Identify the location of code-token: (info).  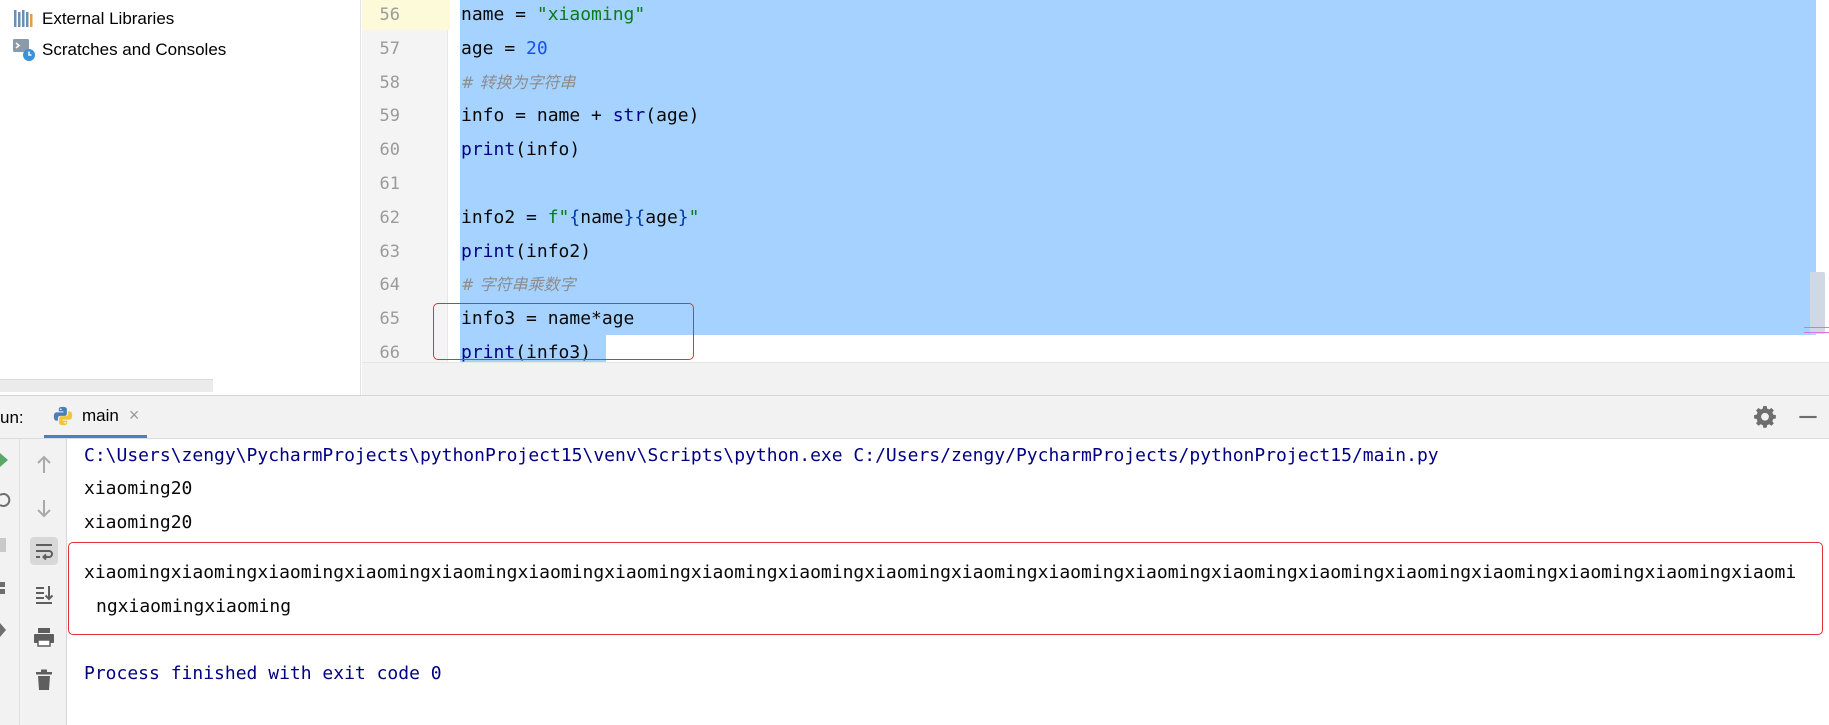
(548, 149).